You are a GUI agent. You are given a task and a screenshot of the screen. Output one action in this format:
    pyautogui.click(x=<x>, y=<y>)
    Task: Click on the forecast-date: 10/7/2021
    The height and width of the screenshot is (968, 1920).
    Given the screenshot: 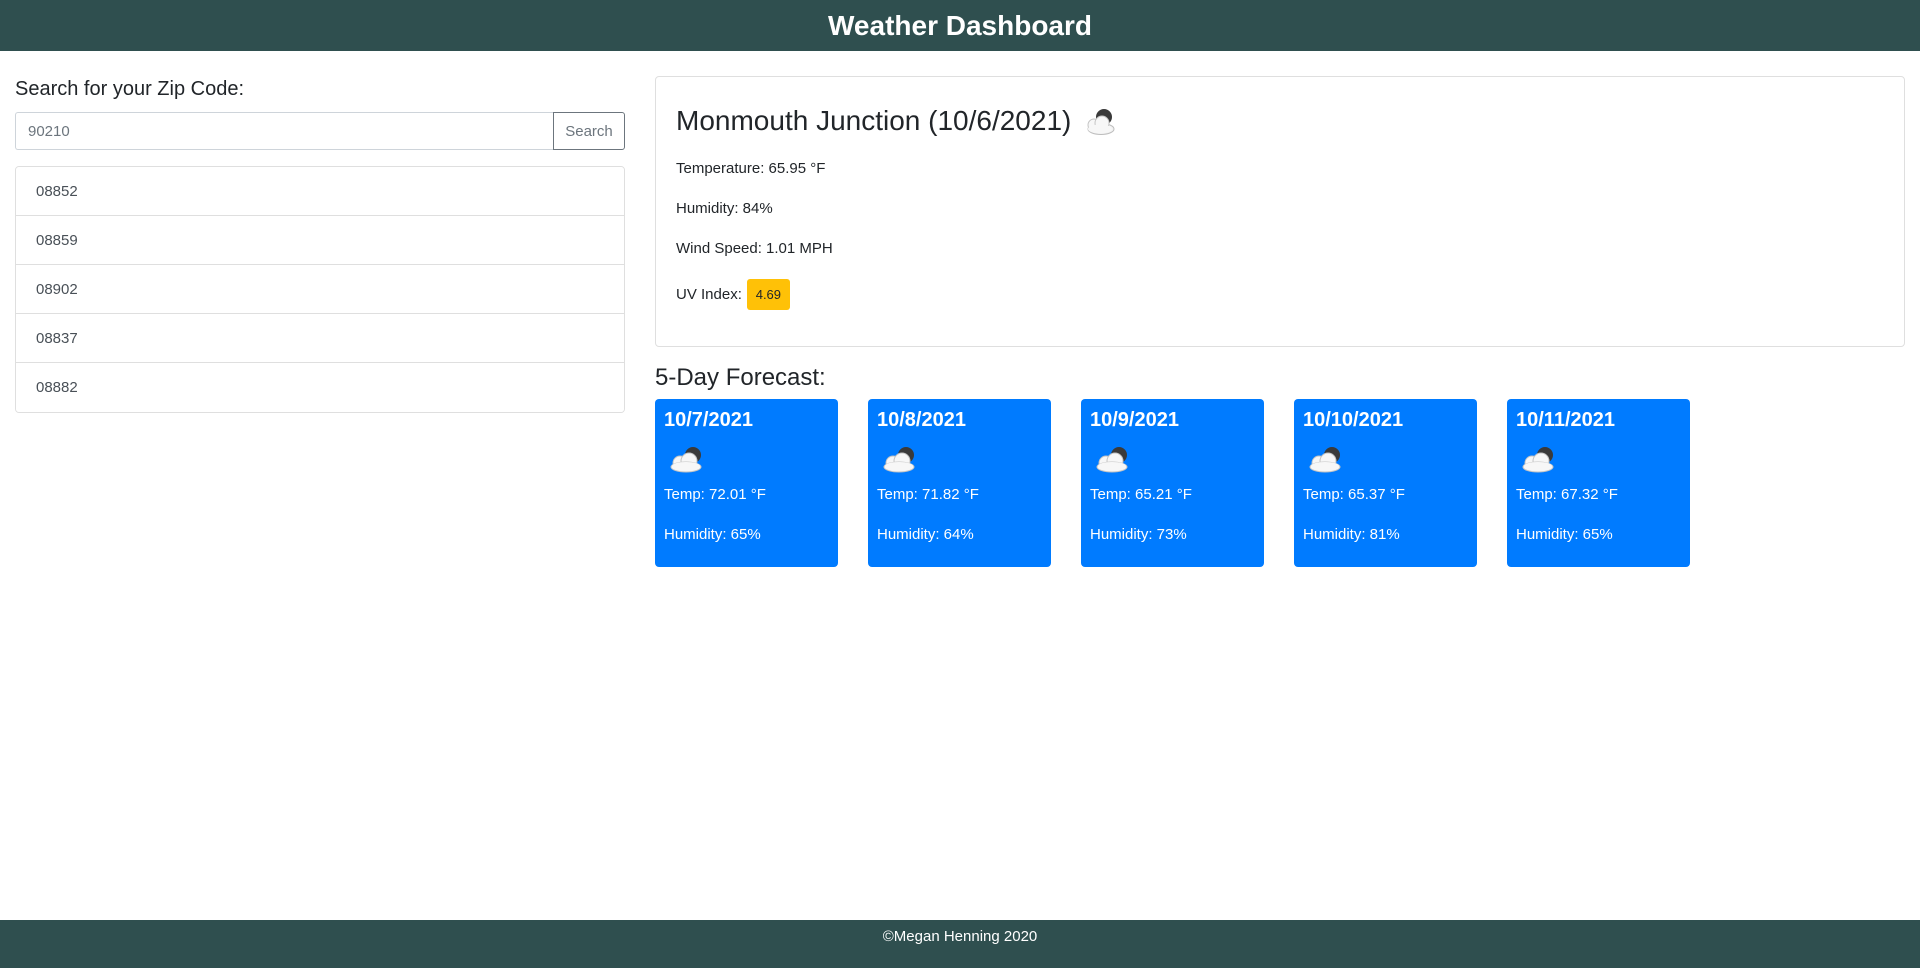 What is the action you would take?
    pyautogui.click(x=708, y=420)
    